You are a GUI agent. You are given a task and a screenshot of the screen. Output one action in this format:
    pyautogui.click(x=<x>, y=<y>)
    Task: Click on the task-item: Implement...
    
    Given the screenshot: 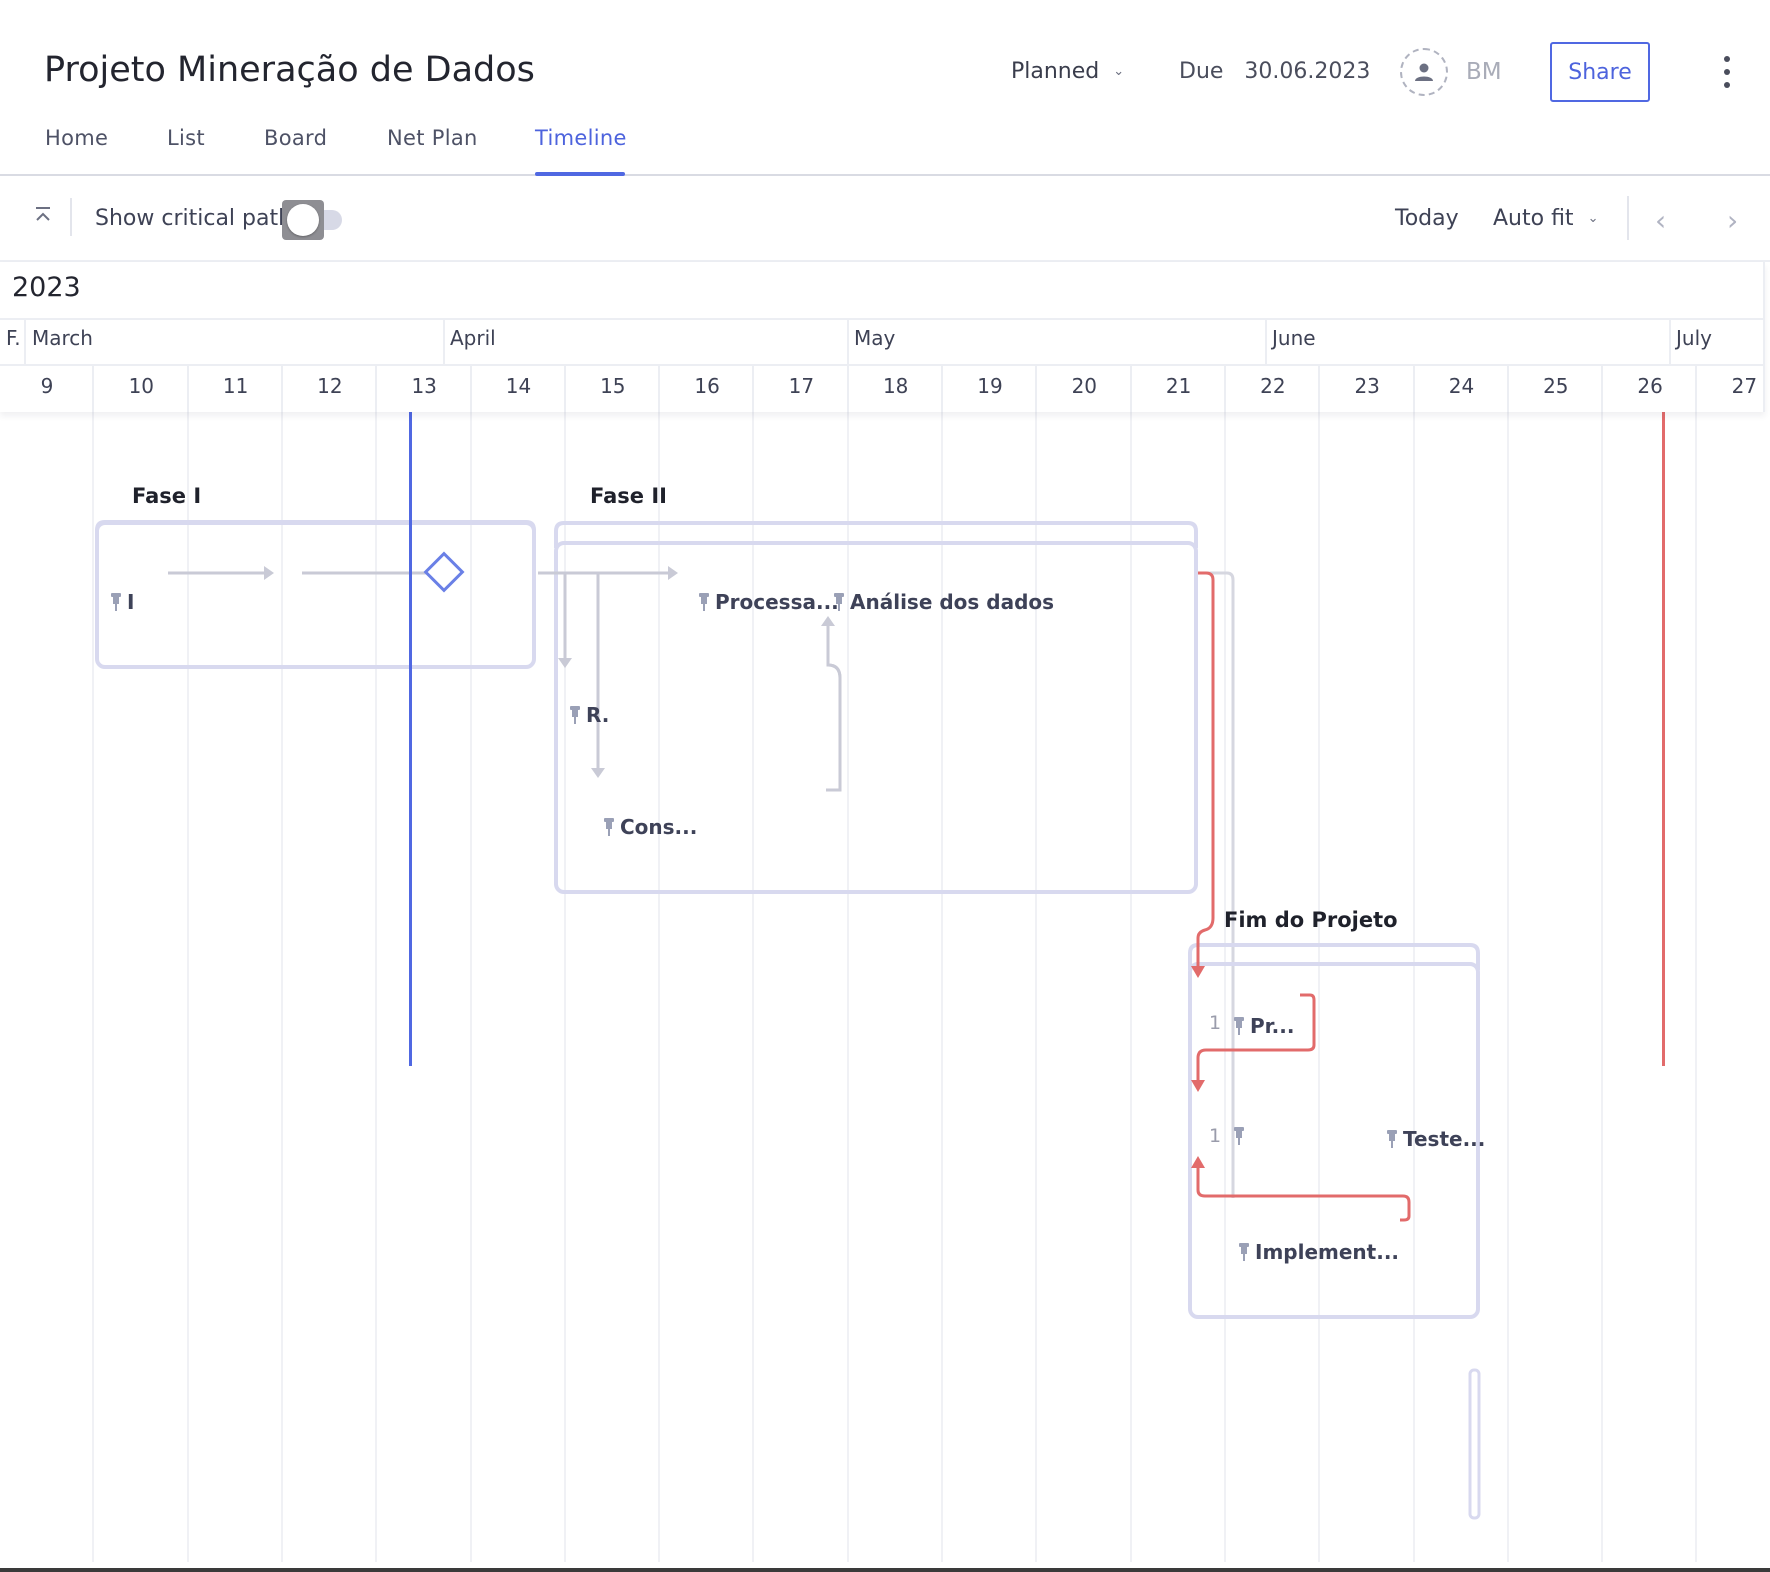 What is the action you would take?
    pyautogui.click(x=1318, y=1252)
    